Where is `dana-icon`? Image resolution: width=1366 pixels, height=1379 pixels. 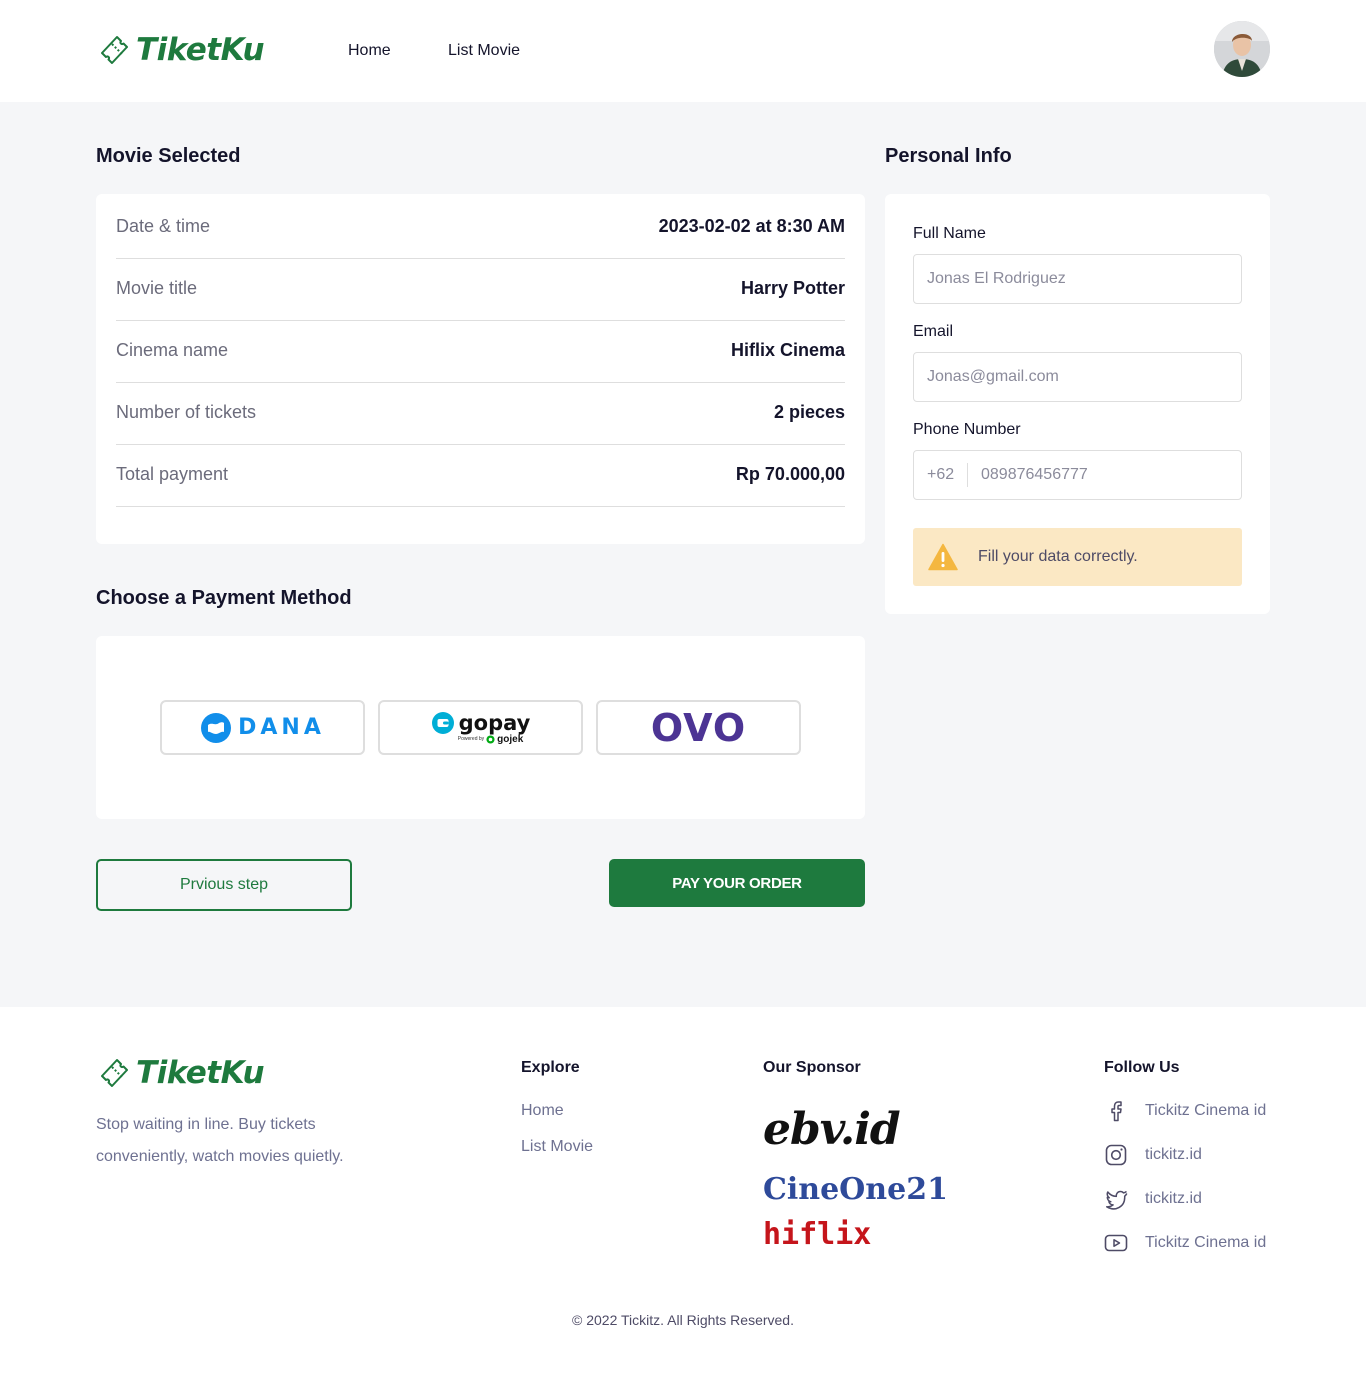 dana-icon is located at coordinates (216, 727).